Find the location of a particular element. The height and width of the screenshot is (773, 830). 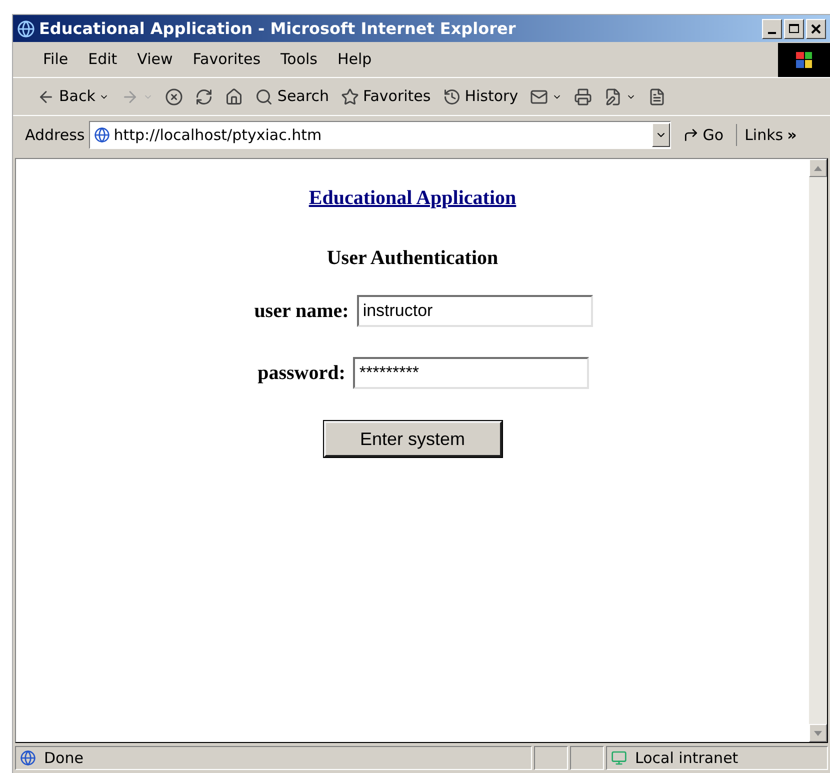

scroll-down-button is located at coordinates (818, 733).